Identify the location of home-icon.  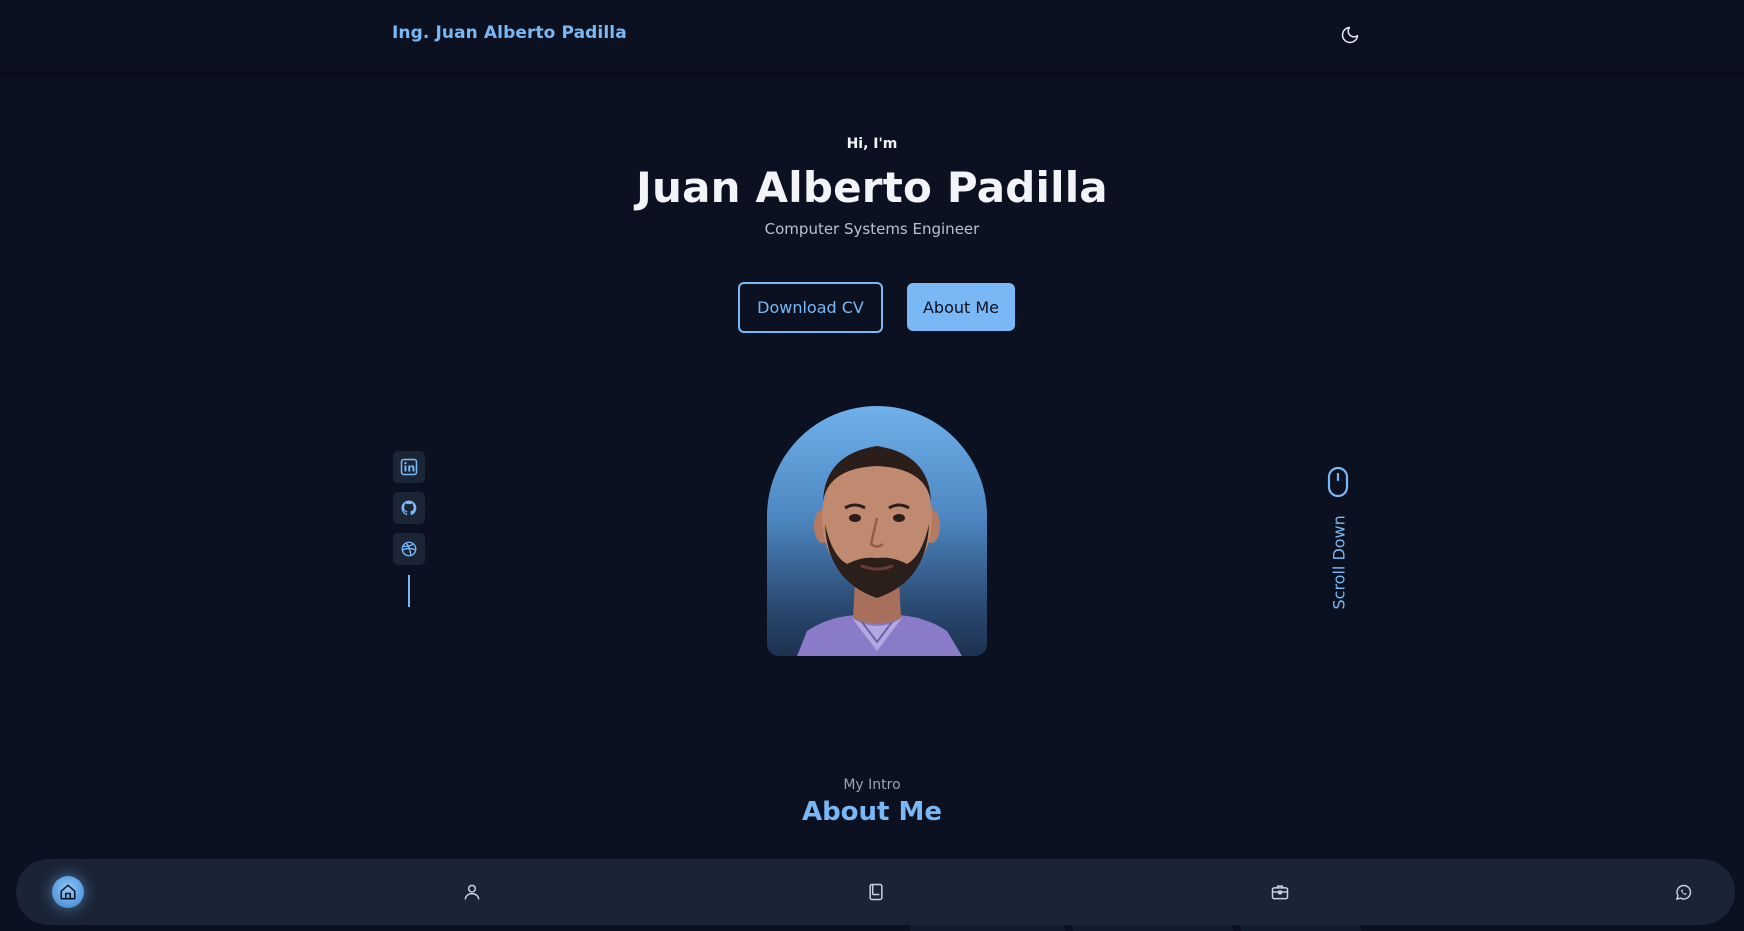
(68, 892).